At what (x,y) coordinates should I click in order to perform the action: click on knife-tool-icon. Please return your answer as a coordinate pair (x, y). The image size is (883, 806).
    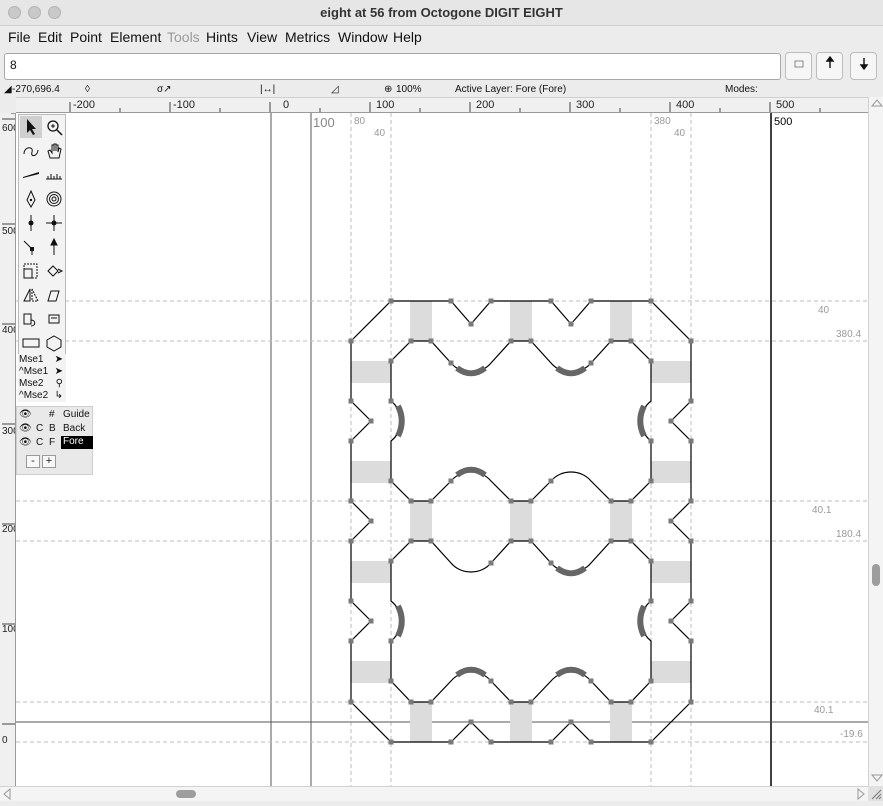
    Looking at the image, I should click on (31, 175).